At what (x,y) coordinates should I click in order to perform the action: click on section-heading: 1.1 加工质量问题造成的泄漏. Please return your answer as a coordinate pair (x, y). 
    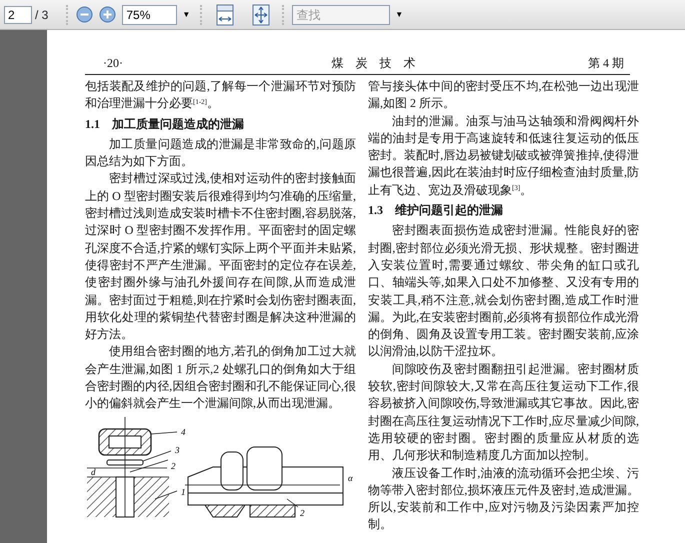
    Looking at the image, I should click on (165, 124).